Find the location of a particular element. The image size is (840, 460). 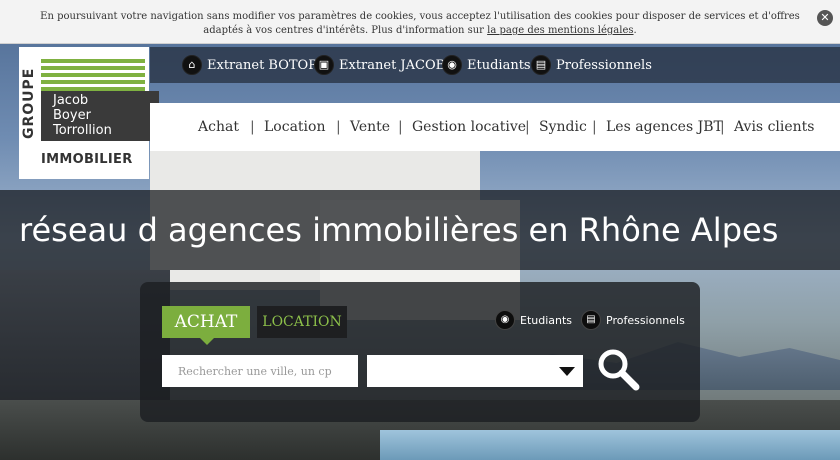

etudiants-link: ◉ Etudiants is located at coordinates (486, 65).